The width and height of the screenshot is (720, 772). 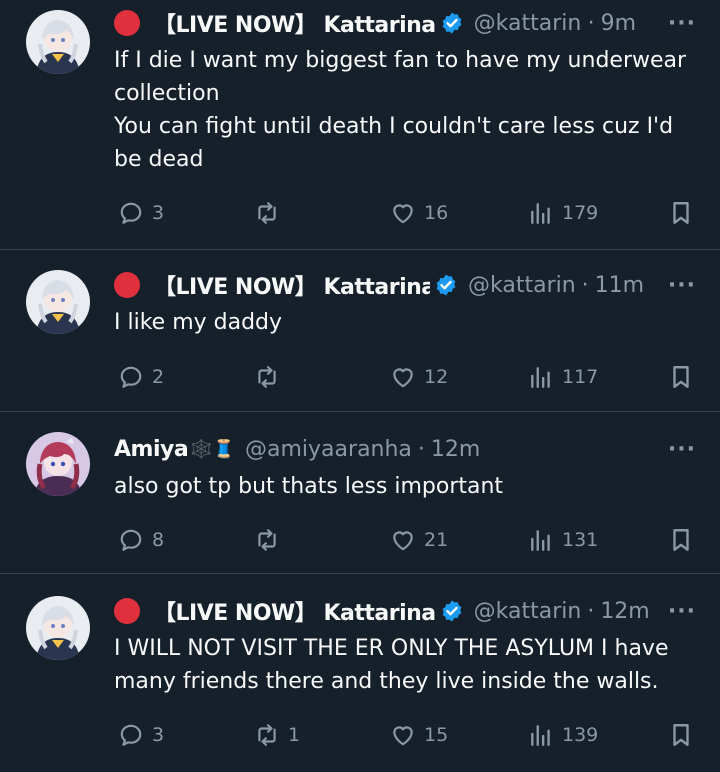 I want to click on tweet-header: Amiya 🕸️🧵 @amiyaaranha · 12m ···, so click(x=405, y=449).